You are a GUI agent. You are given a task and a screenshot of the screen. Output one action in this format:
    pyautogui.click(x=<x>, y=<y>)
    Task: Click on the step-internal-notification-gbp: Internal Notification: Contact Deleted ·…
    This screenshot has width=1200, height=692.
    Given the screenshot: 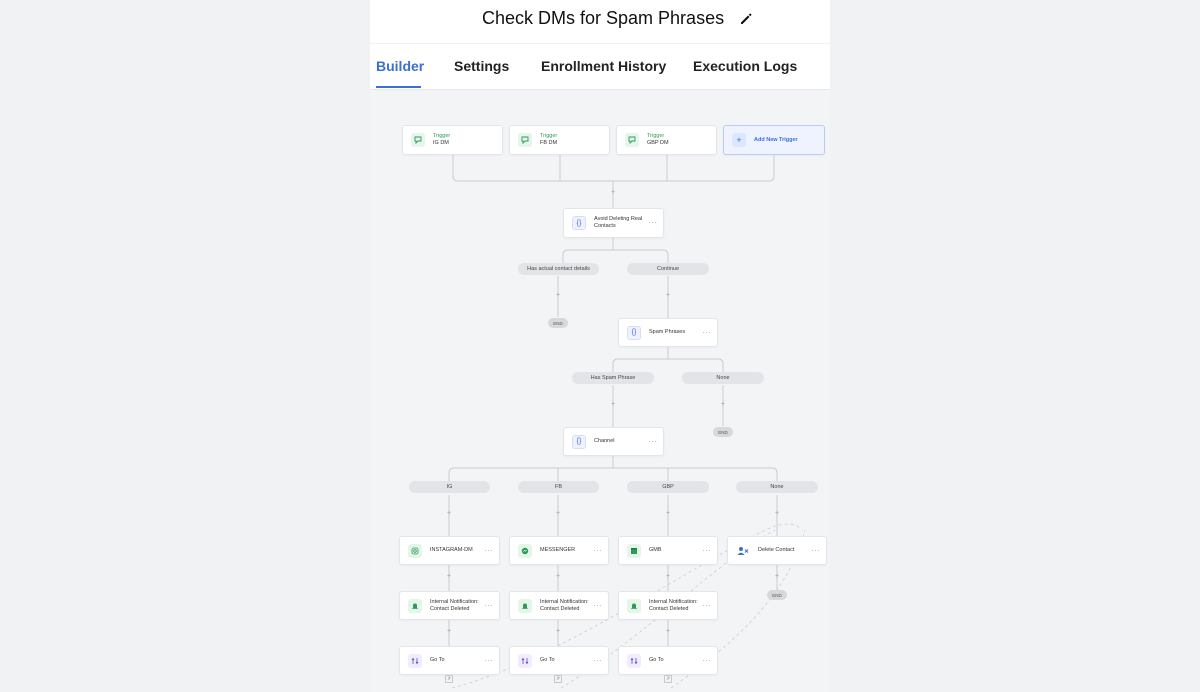 What is the action you would take?
    pyautogui.click(x=668, y=605)
    